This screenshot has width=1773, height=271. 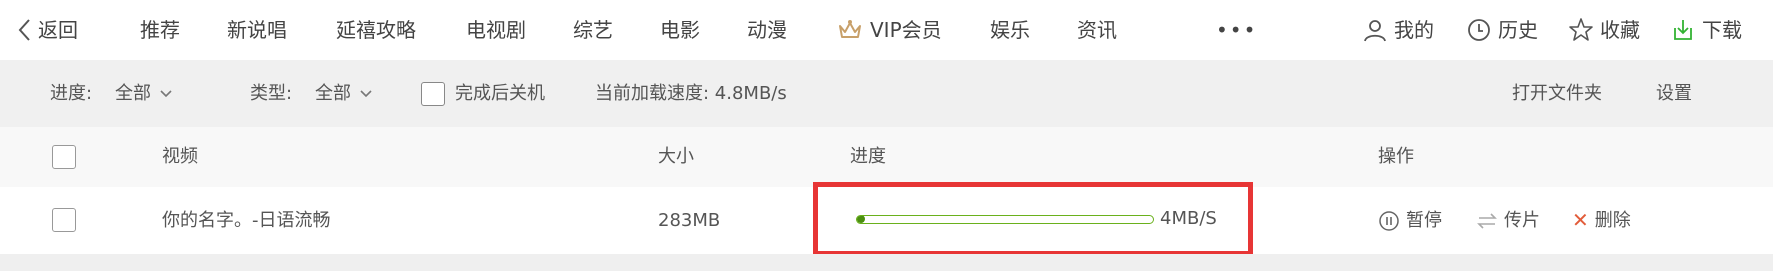 I want to click on current-speed: 当前加载速度: 4.8MB/s, so click(x=691, y=93).